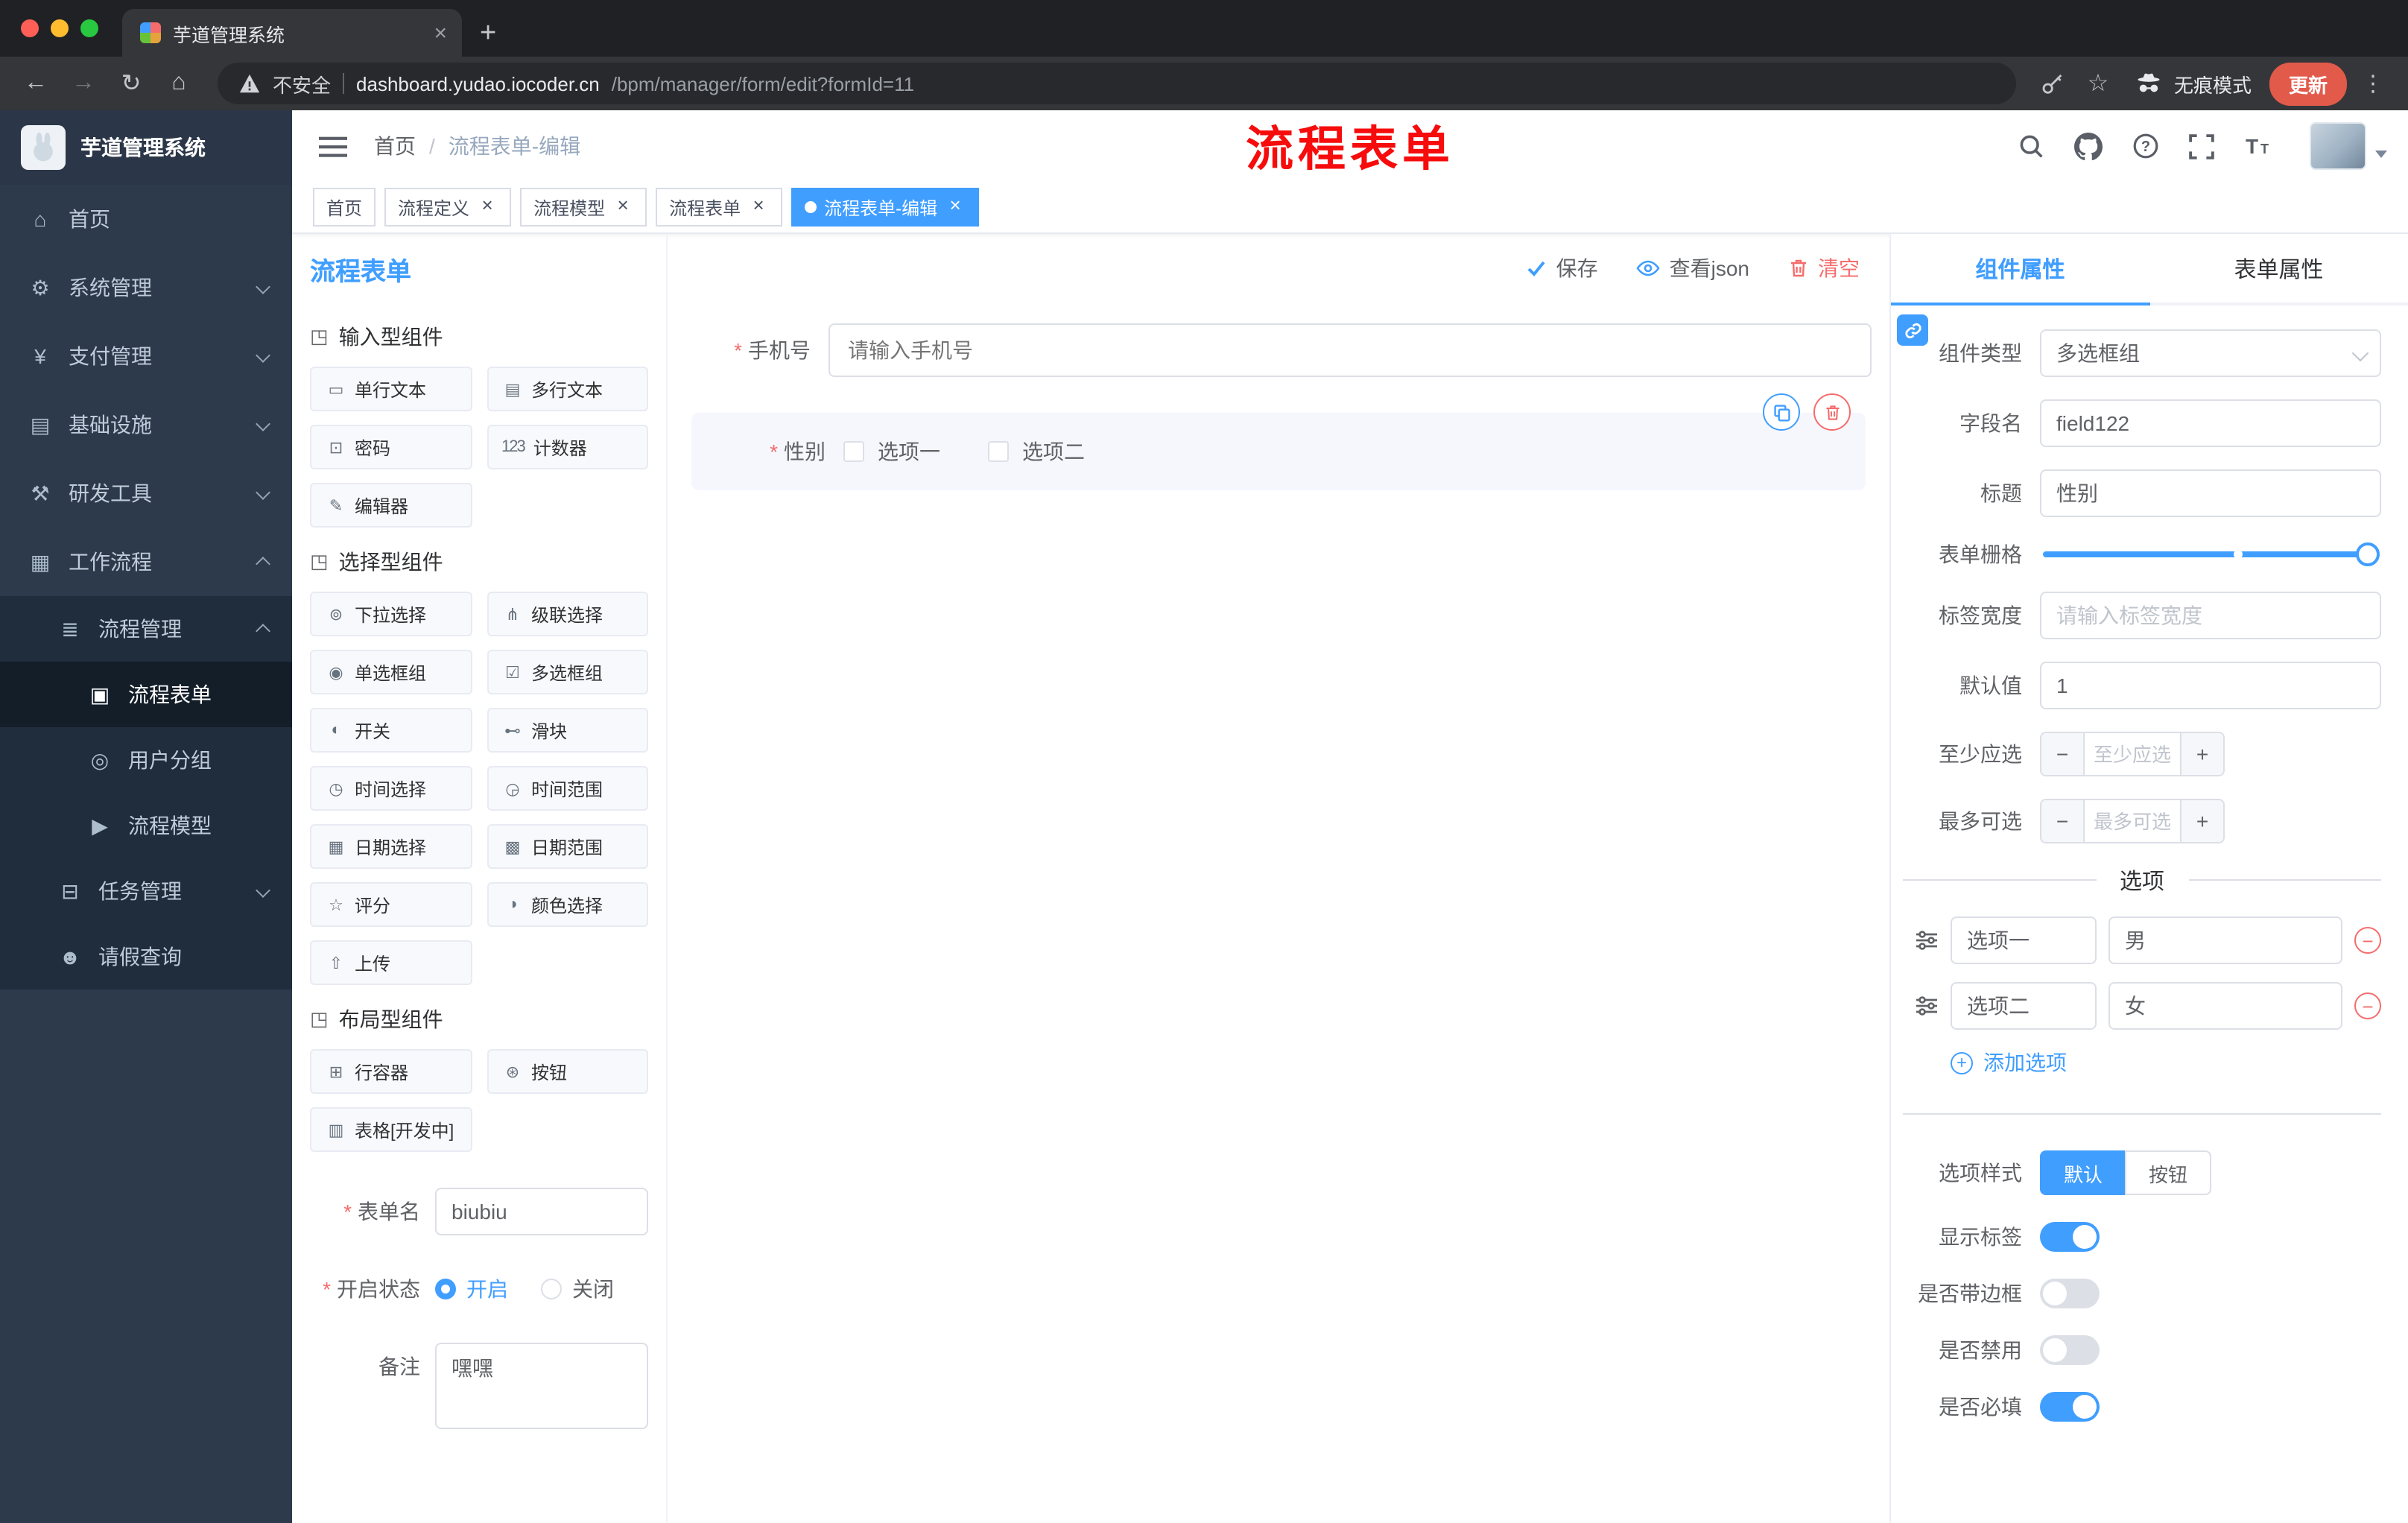  Describe the element at coordinates (2259, 146) in the screenshot. I see `font-size-icon: TT` at that location.